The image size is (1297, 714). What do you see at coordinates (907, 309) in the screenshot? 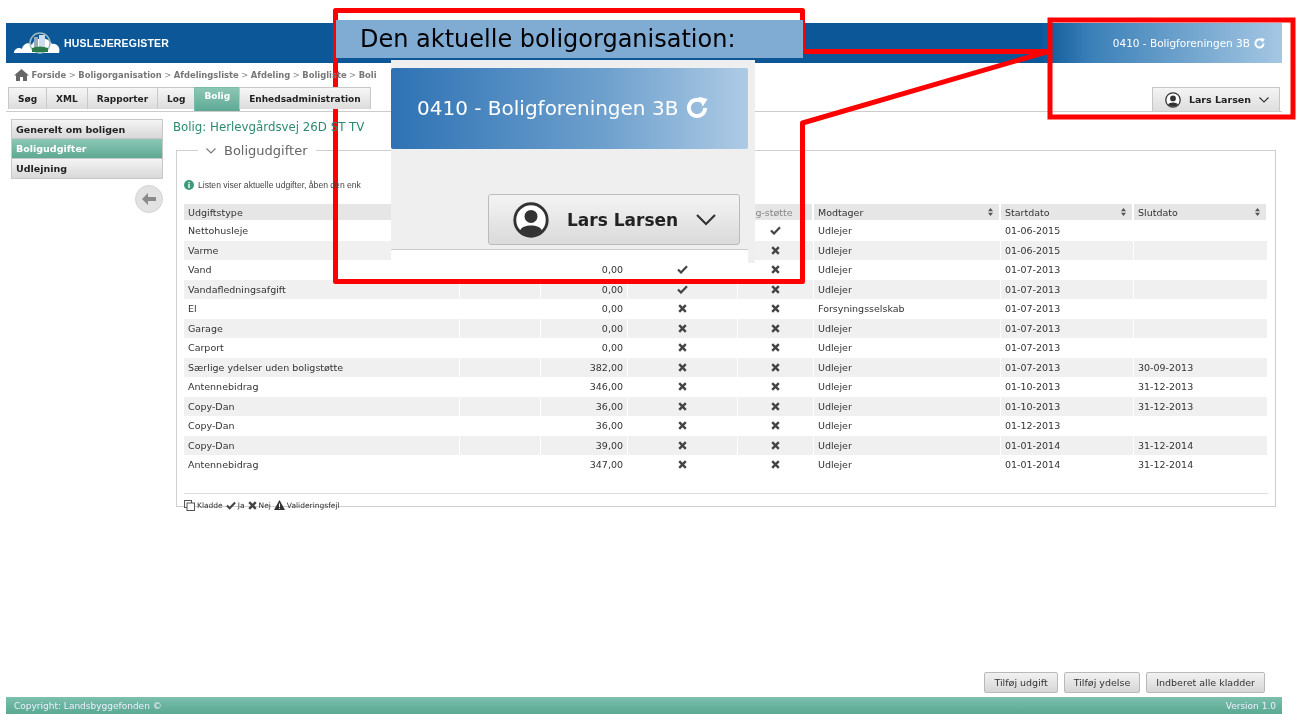
I see `table-cell: Forsyningsselskab` at bounding box center [907, 309].